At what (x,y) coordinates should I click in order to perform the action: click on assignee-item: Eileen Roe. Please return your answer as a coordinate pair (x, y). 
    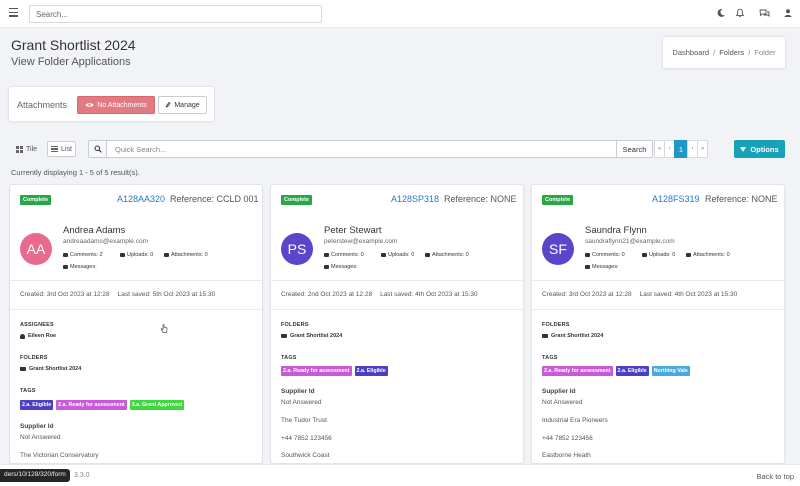
    Looking at the image, I should click on (38, 336).